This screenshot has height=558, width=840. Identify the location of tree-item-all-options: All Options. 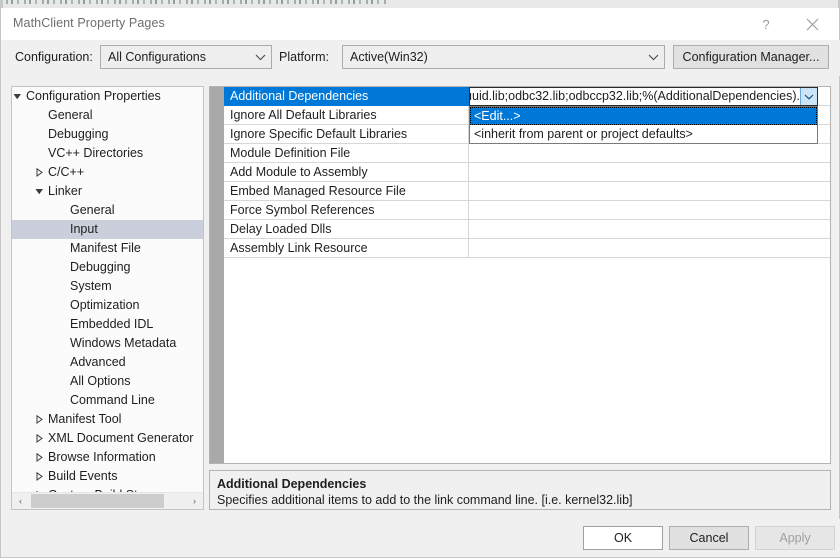
(107, 381).